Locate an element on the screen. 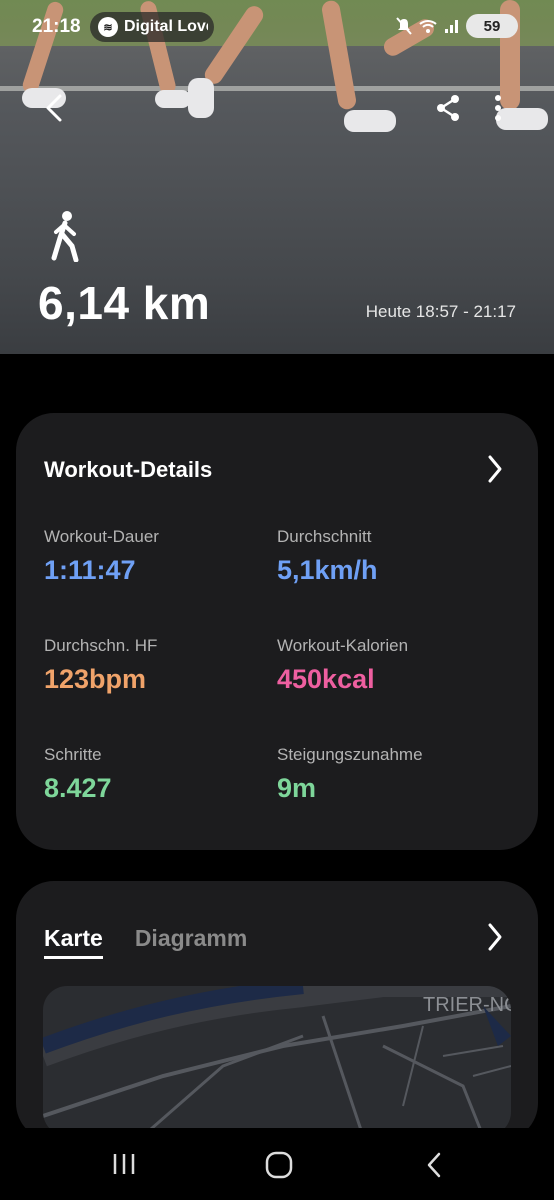 This screenshot has width=554, height=1200. stat-steps: Schritte 8.427 is located at coordinates (78, 774).